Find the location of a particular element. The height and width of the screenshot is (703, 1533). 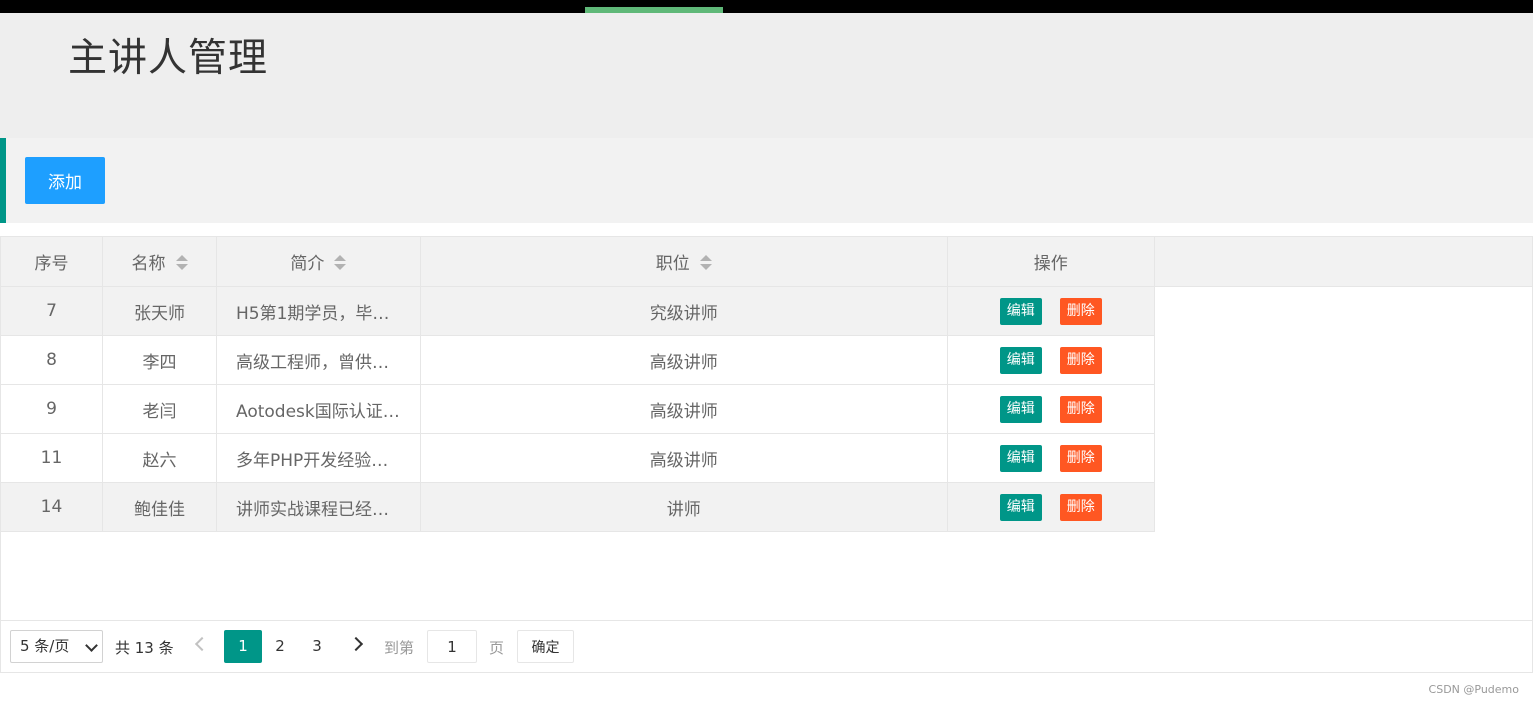

cell-name: 李四 is located at coordinates (159, 360).